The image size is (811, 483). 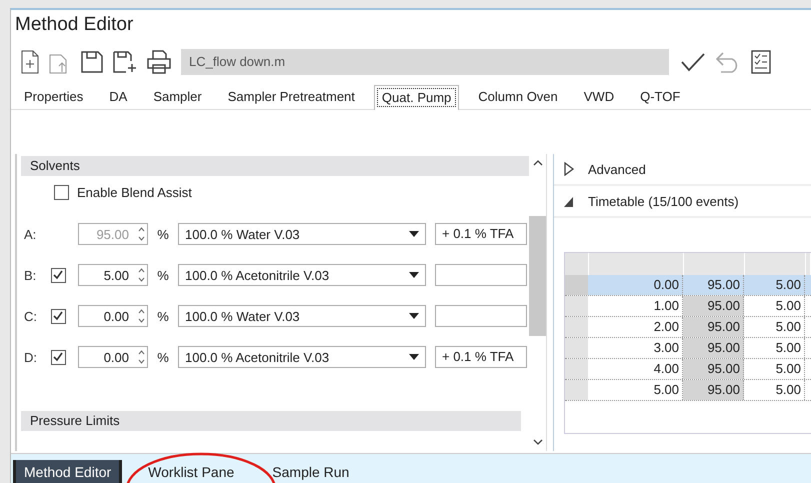 I want to click on table-row: 1.00 95.00 5.00, so click(x=688, y=306).